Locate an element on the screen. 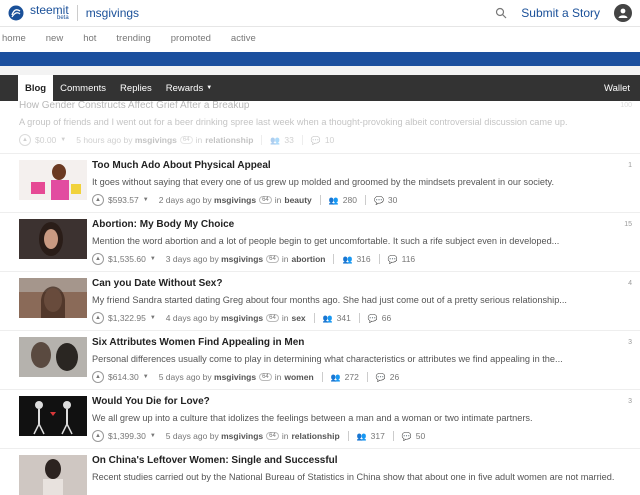 This screenshot has width=640, height=495. vote-count: 280 is located at coordinates (350, 200).